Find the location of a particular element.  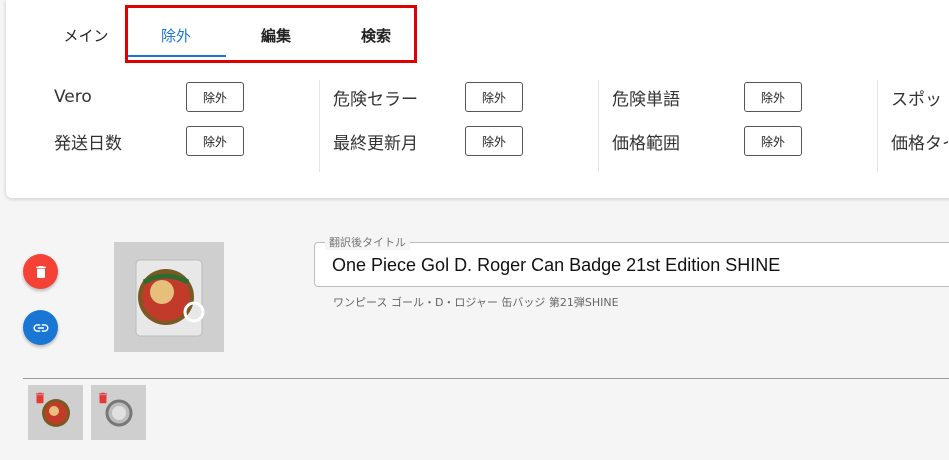

filter-group-4: スポッ 価格タイ is located at coordinates (912, 126).